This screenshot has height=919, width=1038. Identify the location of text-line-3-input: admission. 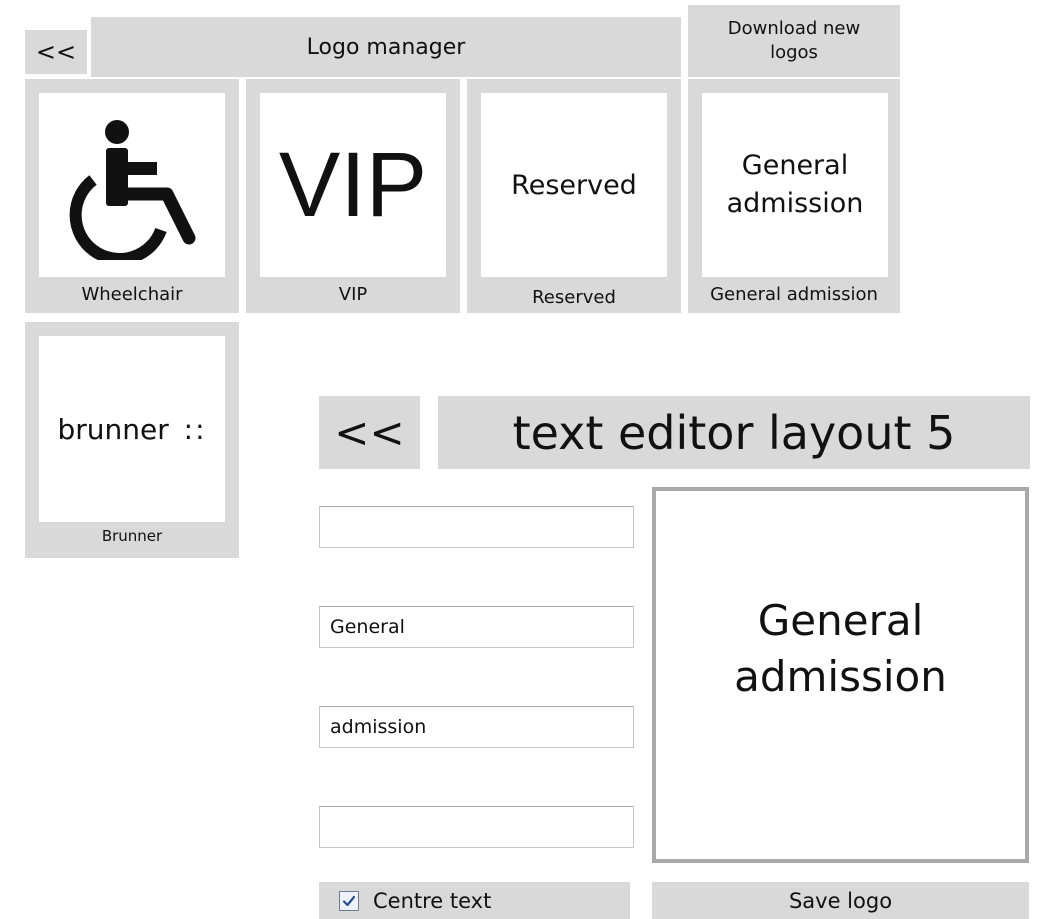
(476, 727).